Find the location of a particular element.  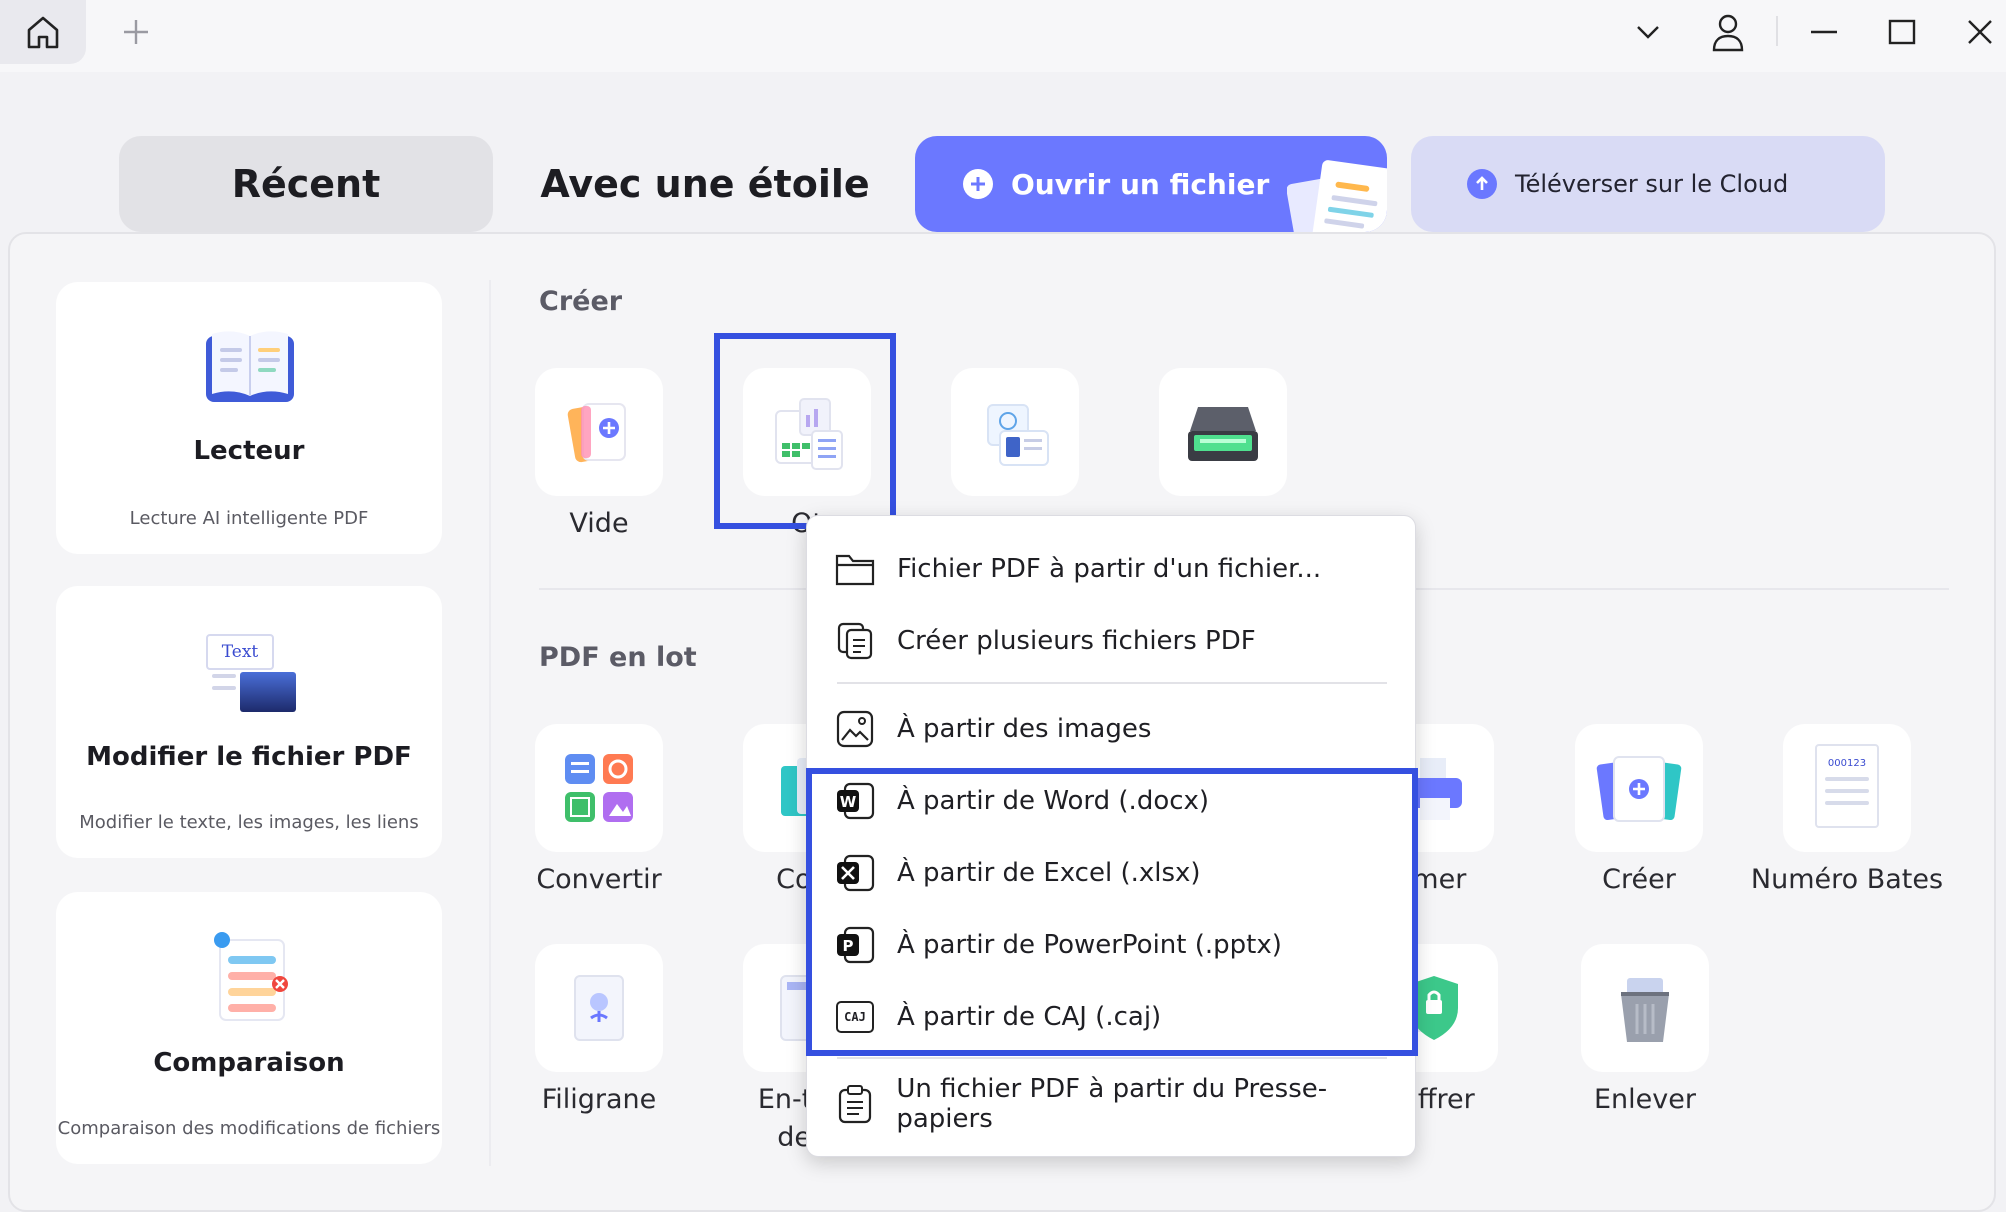

tool-blank is located at coordinates (599, 432).